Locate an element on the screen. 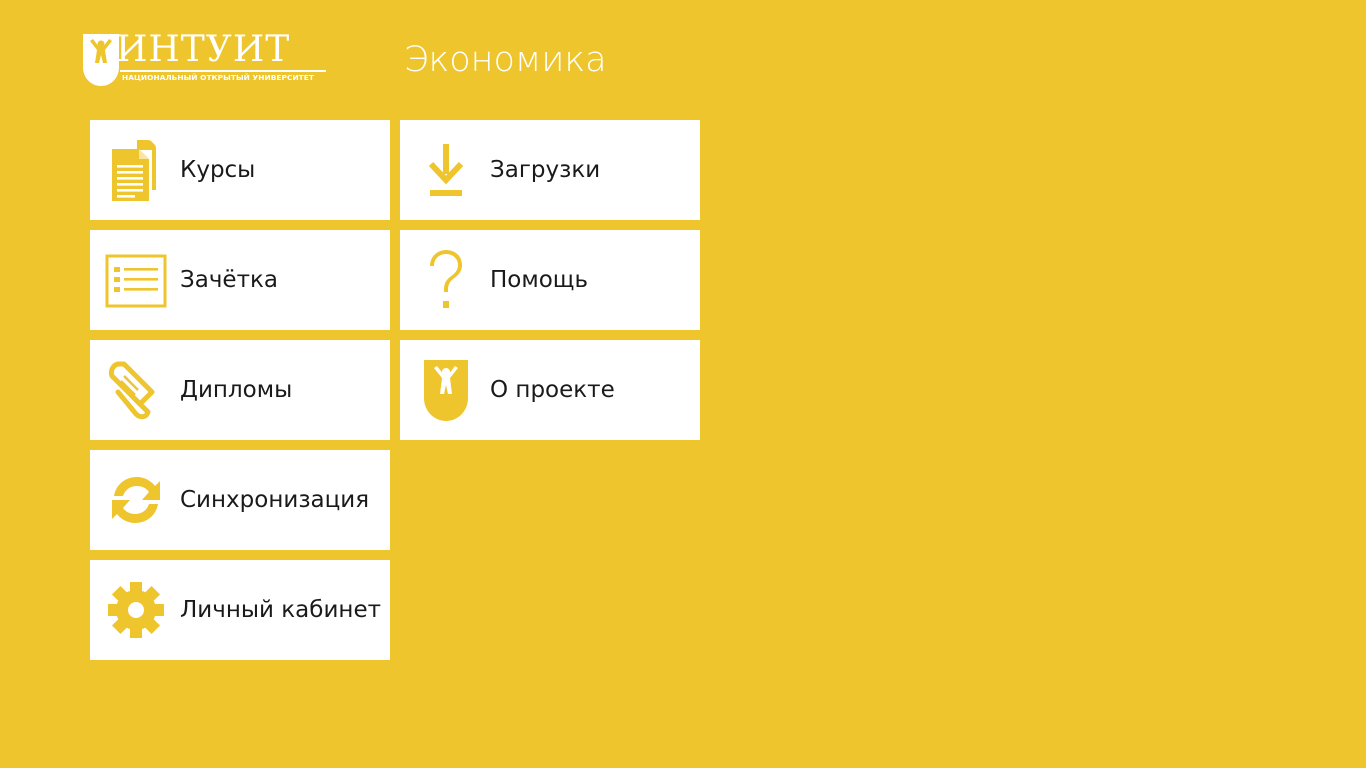  diploma-scroll-icon is located at coordinates (136, 390).